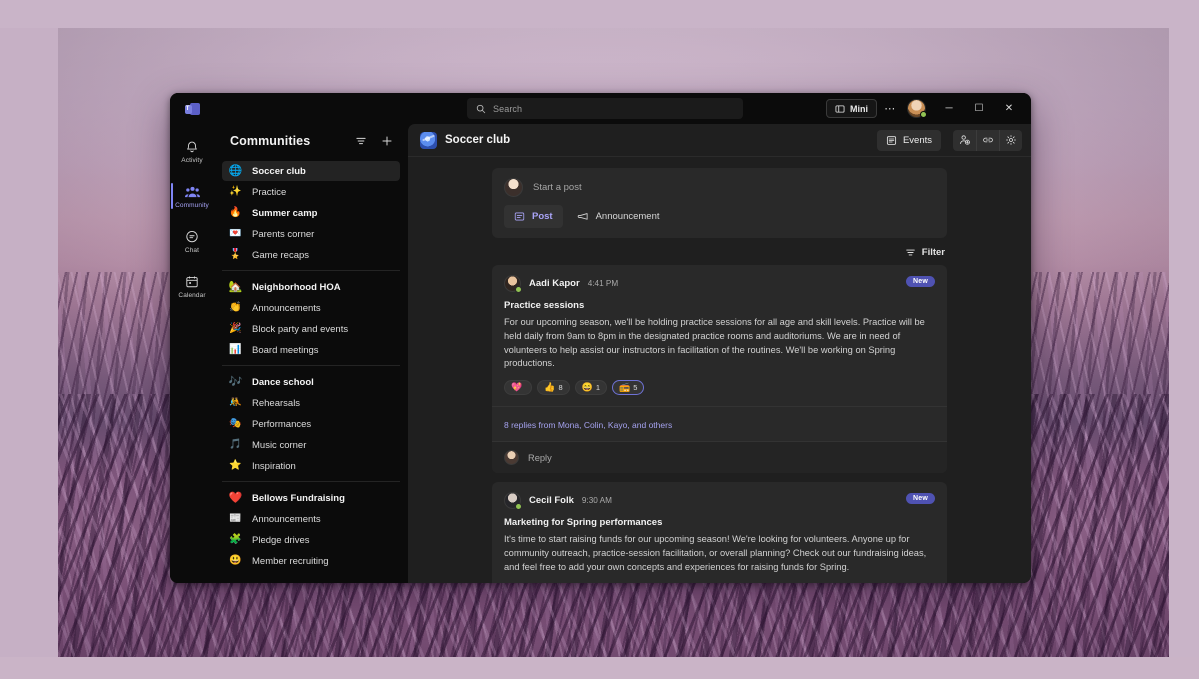 Image resolution: width=1199 pixels, height=679 pixels. I want to click on post-icon, so click(519, 216).